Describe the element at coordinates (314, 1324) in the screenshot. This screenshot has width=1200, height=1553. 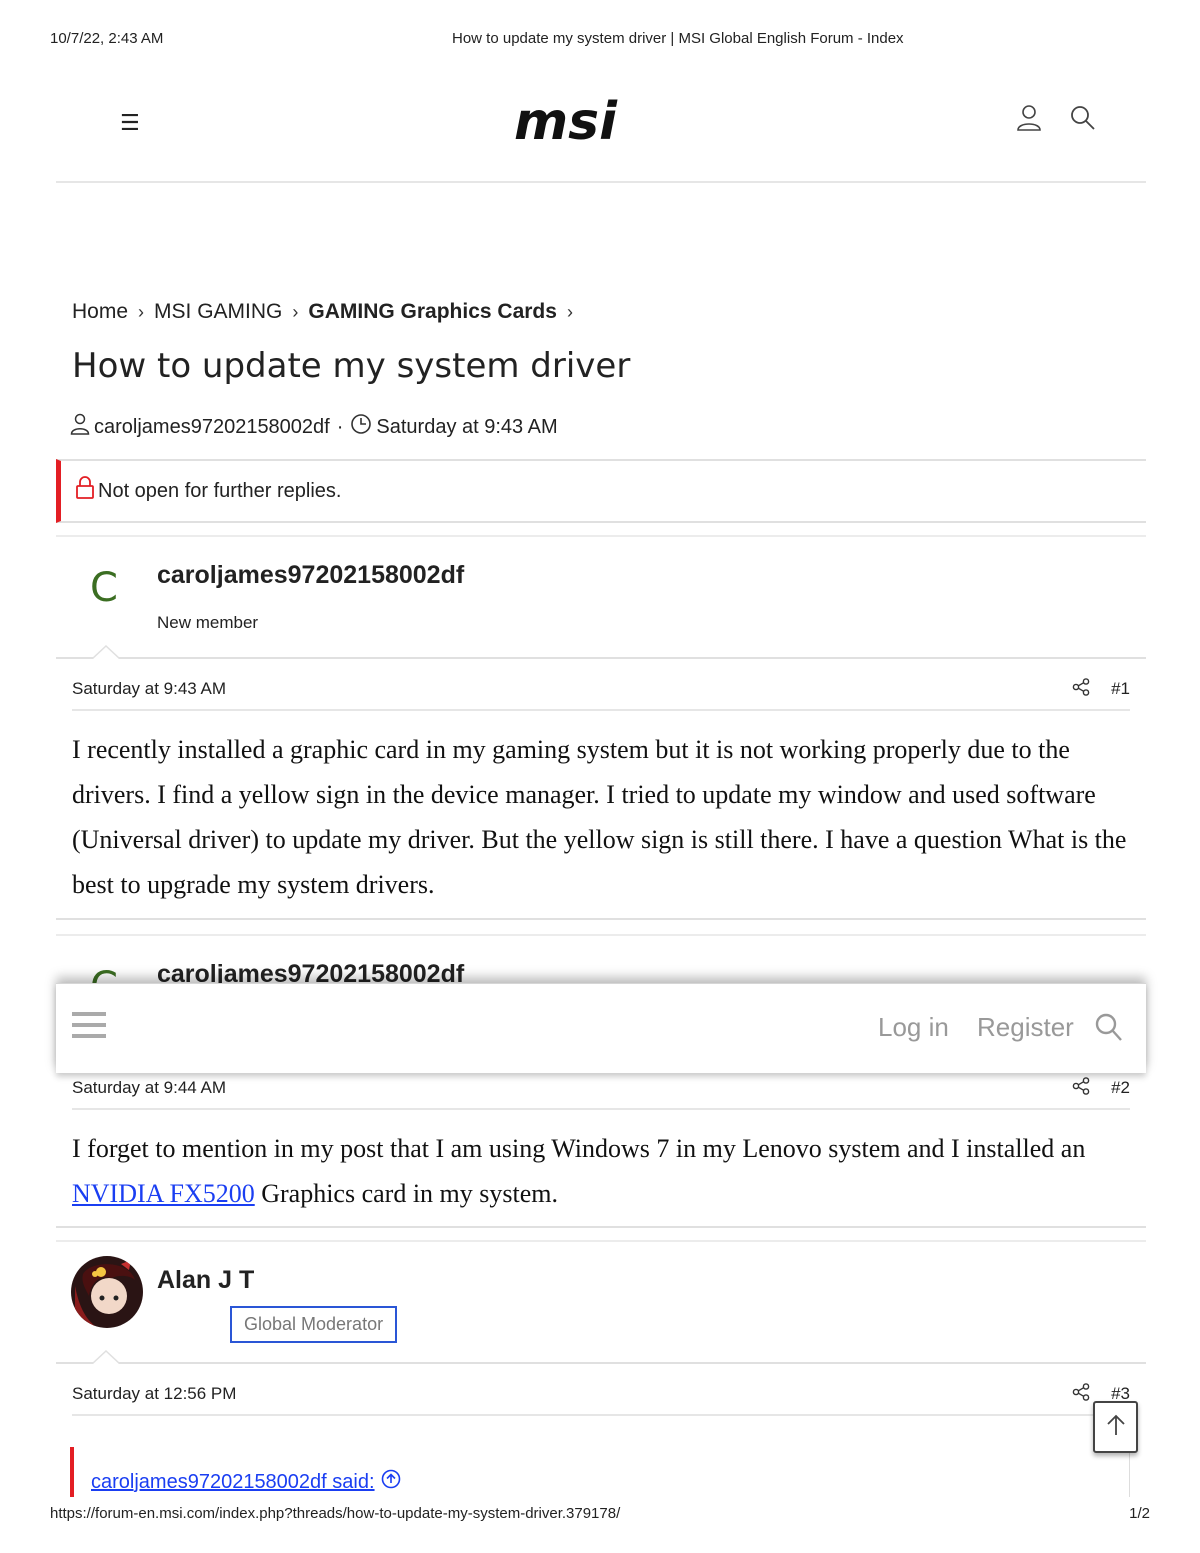
I see `role-badge: Global Moderator` at that location.